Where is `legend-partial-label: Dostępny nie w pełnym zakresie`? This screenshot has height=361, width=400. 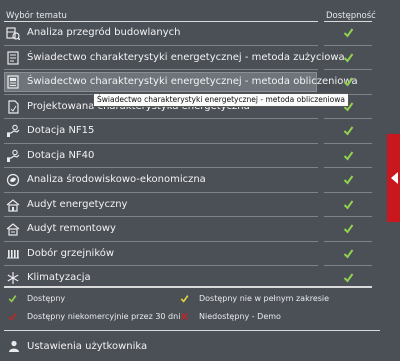
legend-partial-label: Dostępny nie w pełnym zakresie is located at coordinates (264, 298).